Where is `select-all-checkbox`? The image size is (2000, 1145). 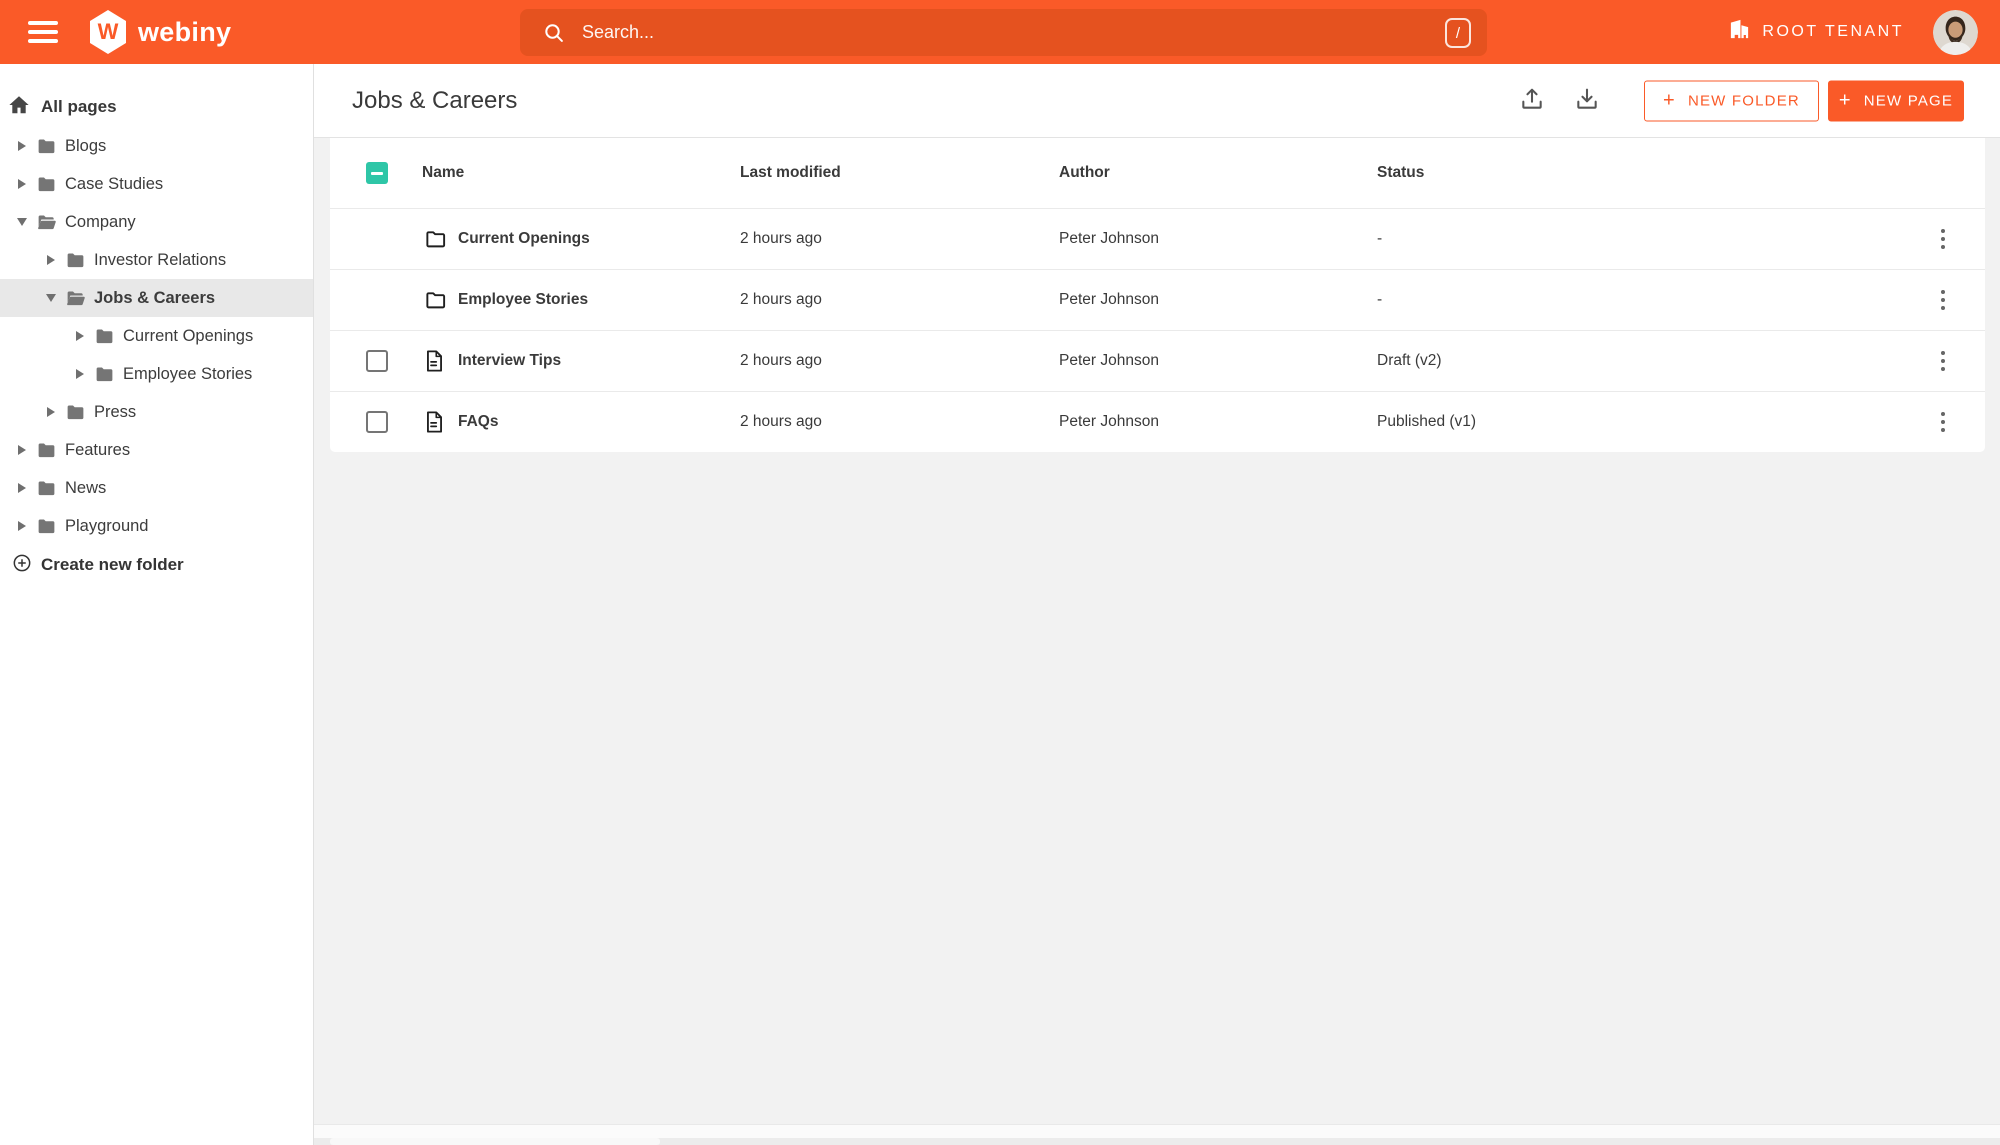 select-all-checkbox is located at coordinates (377, 173).